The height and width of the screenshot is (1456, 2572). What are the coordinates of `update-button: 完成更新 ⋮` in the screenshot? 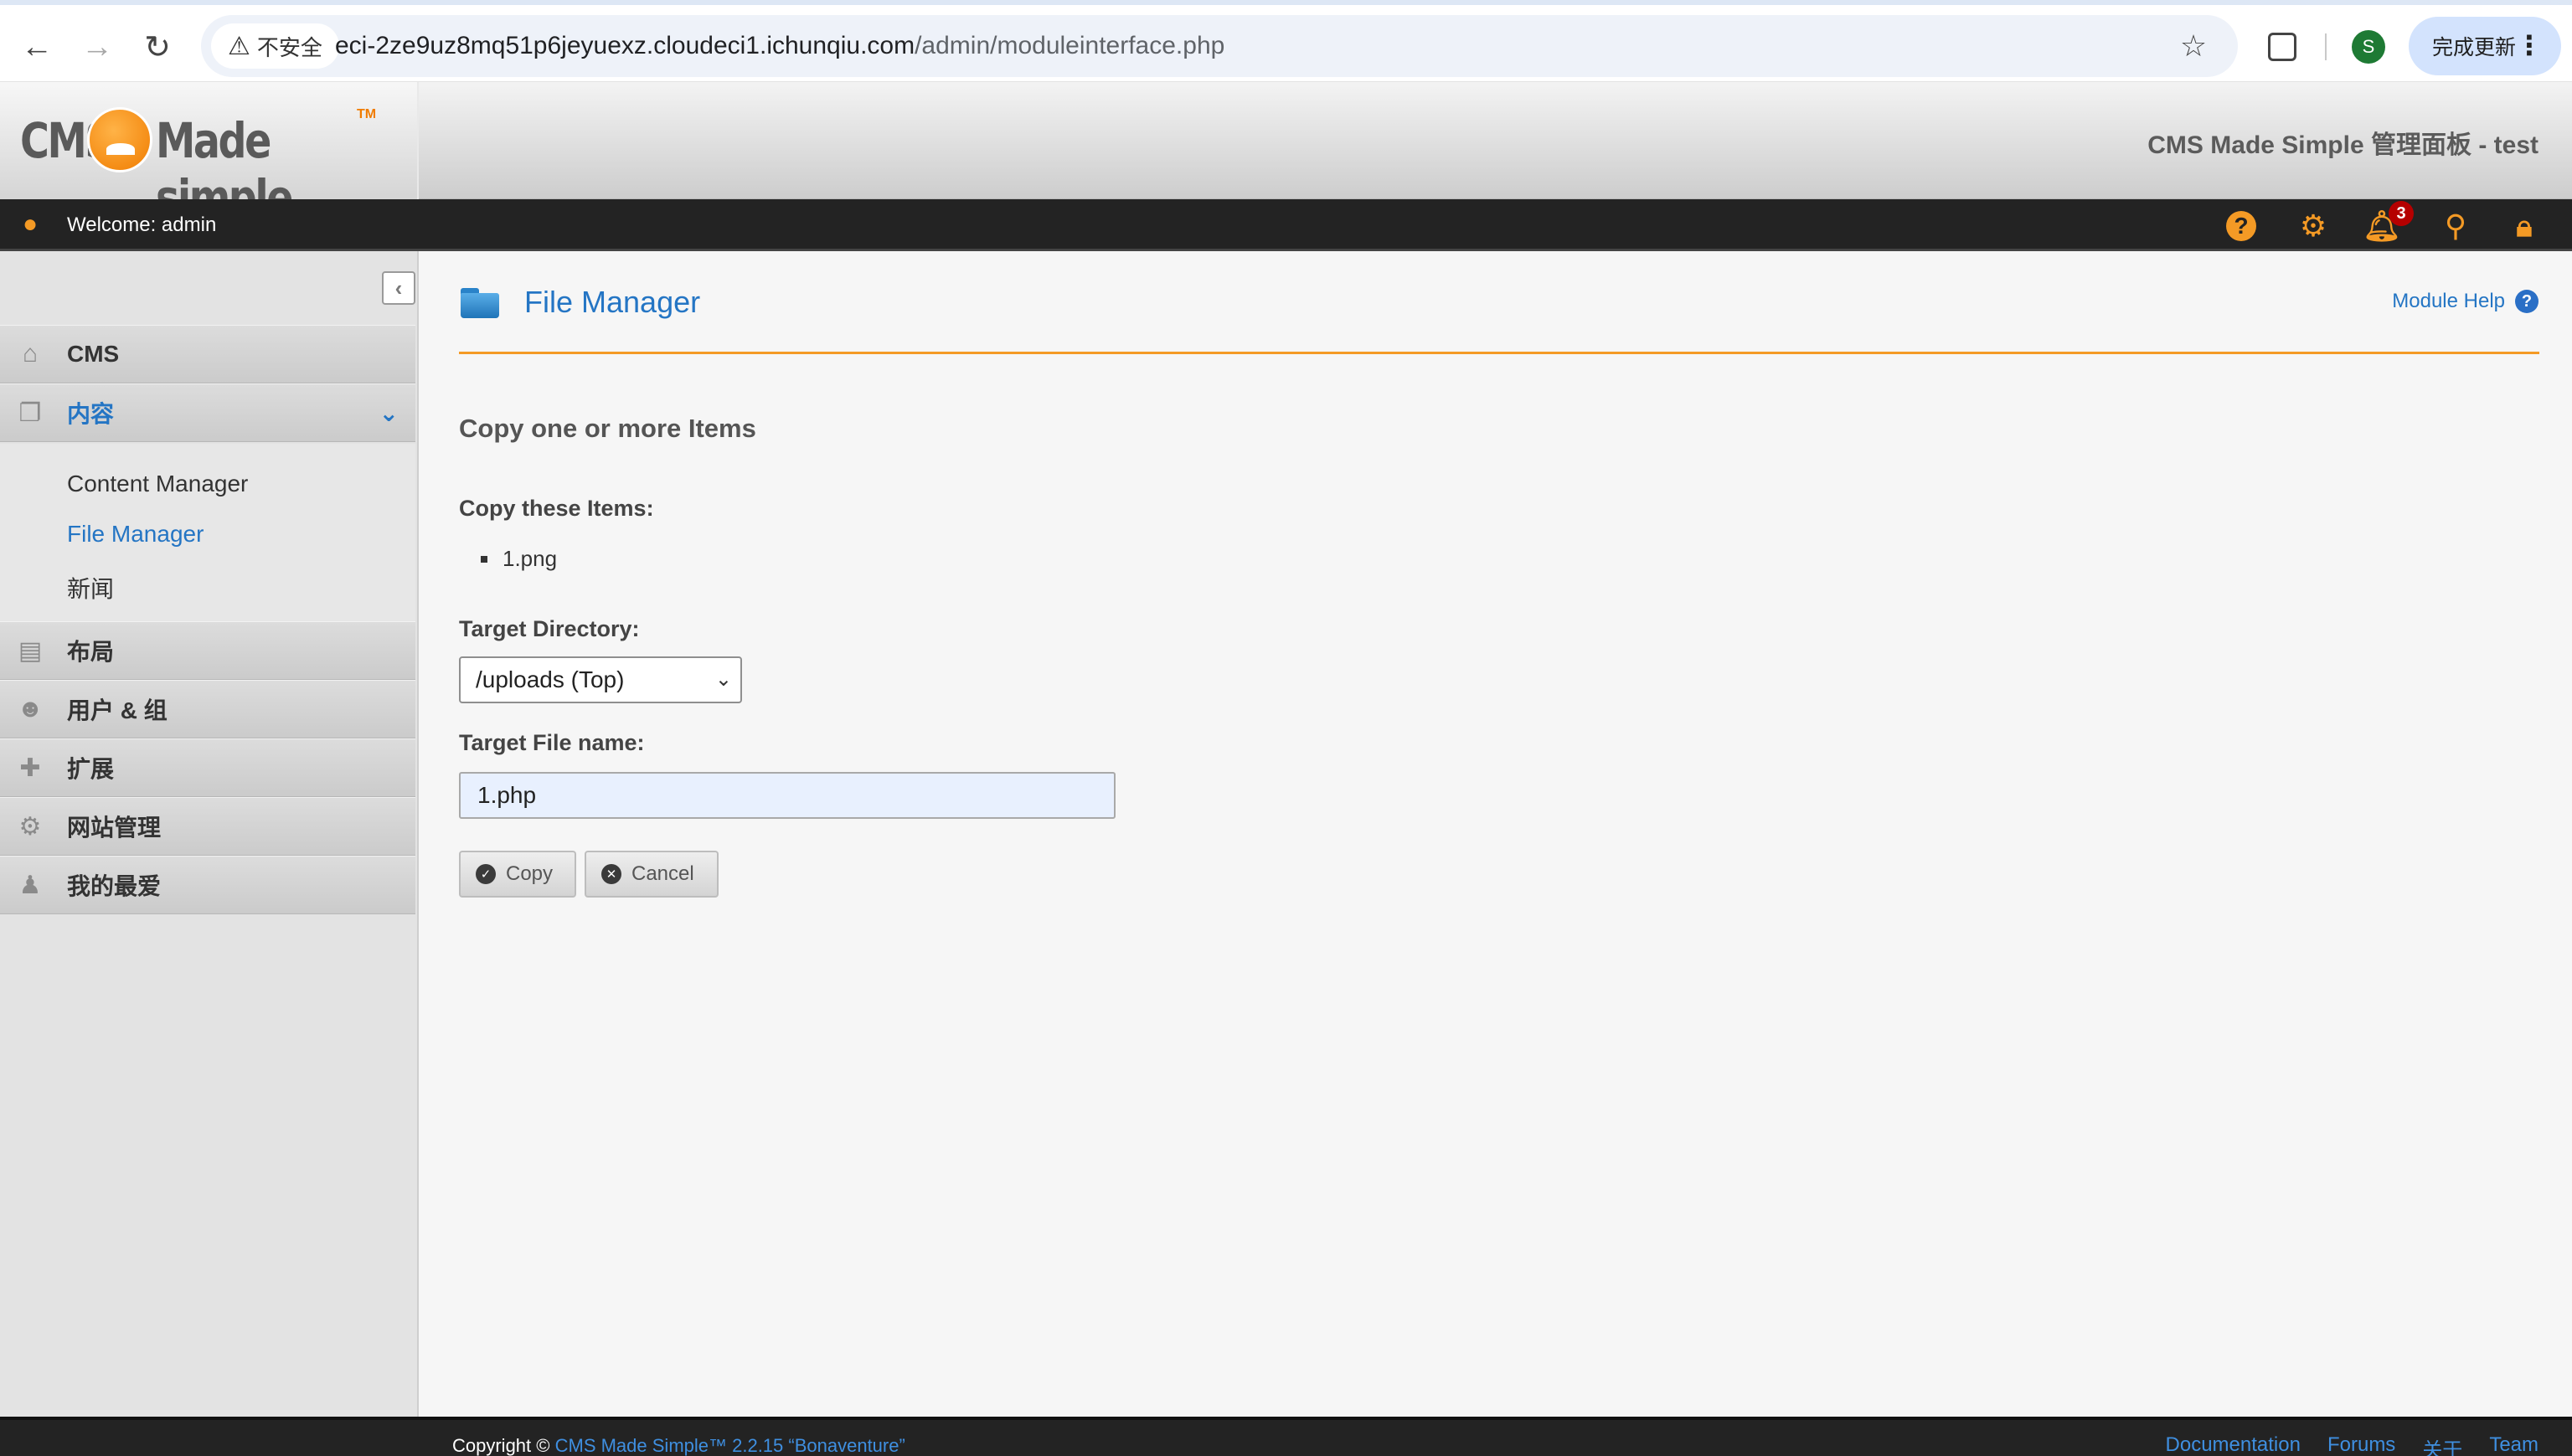 It's located at (2485, 46).